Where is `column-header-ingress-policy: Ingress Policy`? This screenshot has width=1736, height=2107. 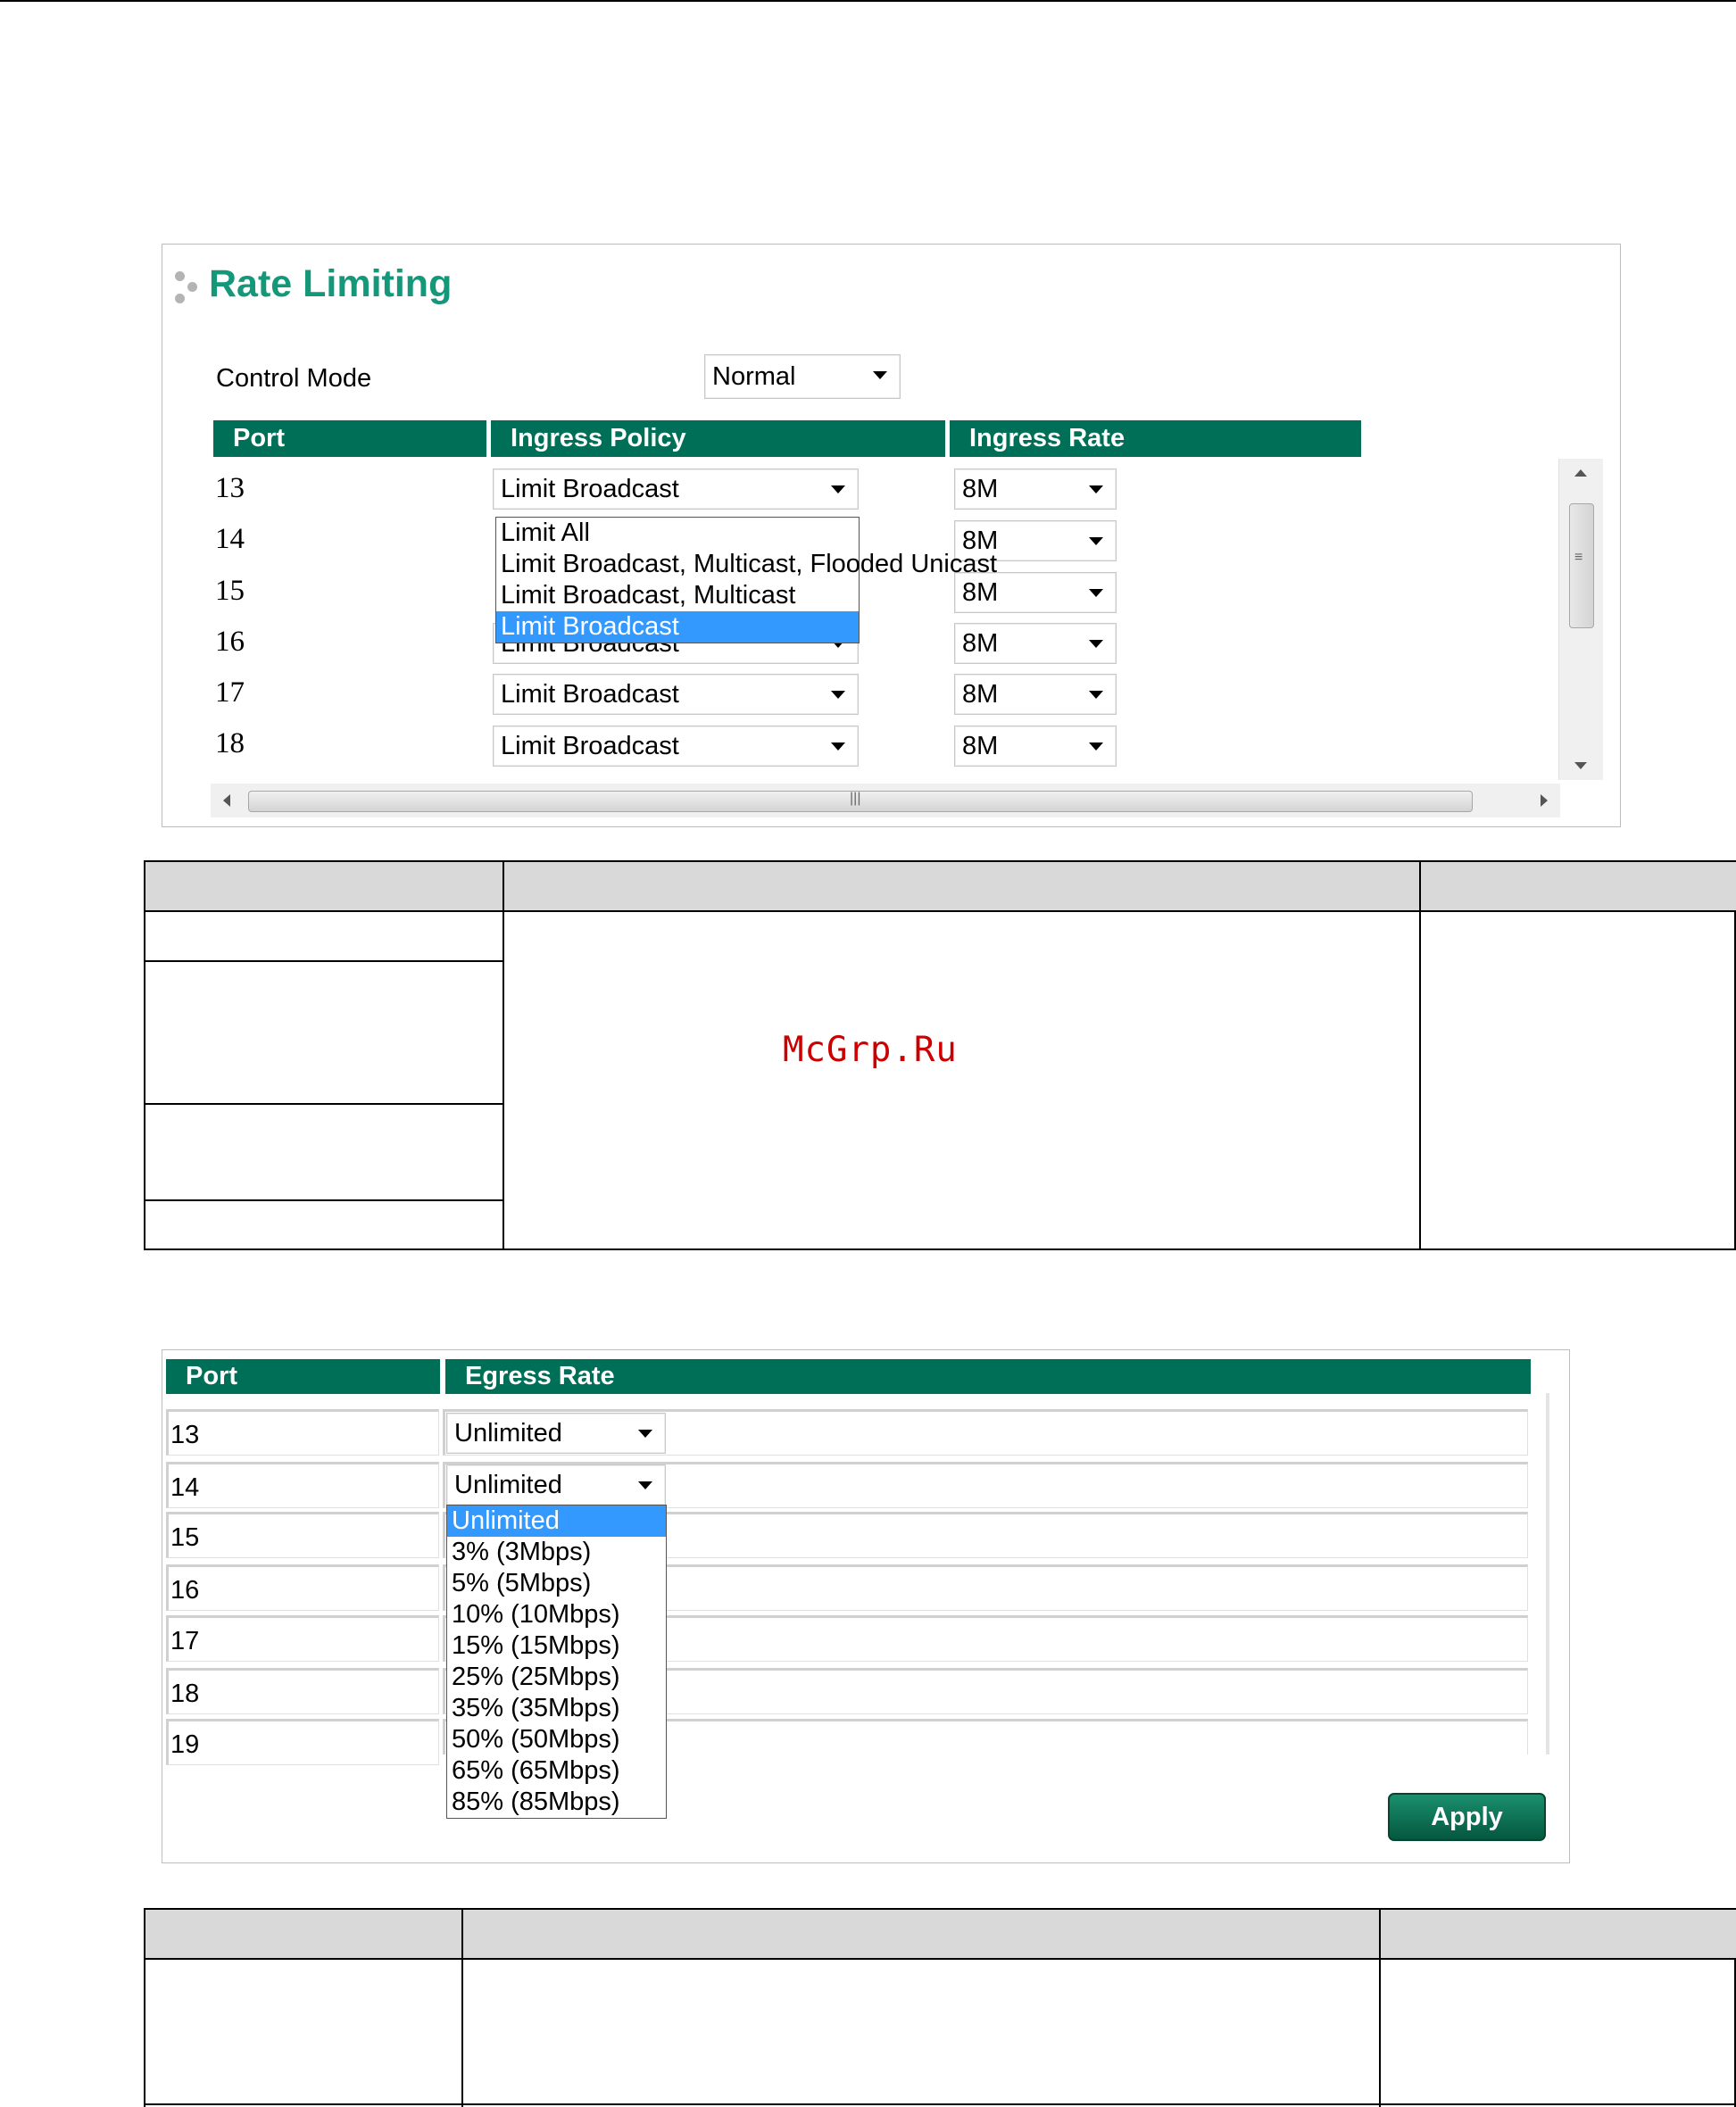 column-header-ingress-policy: Ingress Policy is located at coordinates (718, 438).